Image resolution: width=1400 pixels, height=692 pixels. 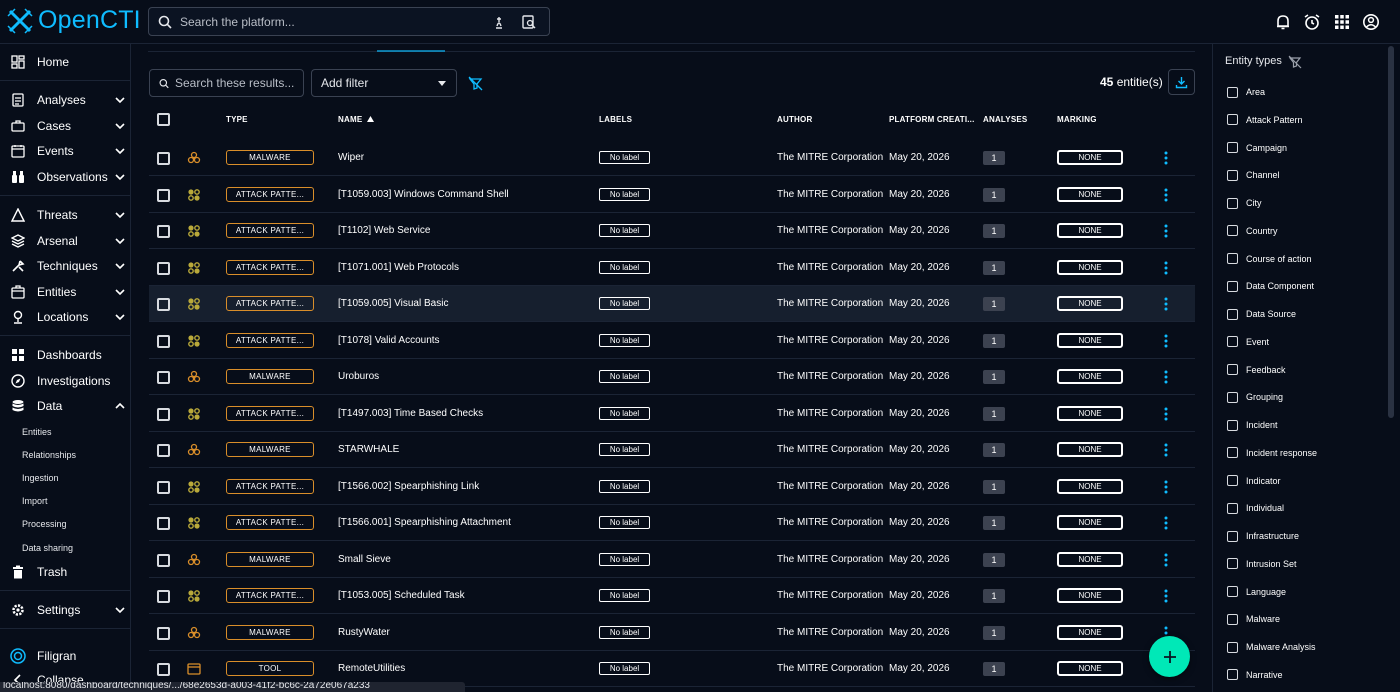 What do you see at coordinates (1342, 22) in the screenshot?
I see `apps-grid-icon` at bounding box center [1342, 22].